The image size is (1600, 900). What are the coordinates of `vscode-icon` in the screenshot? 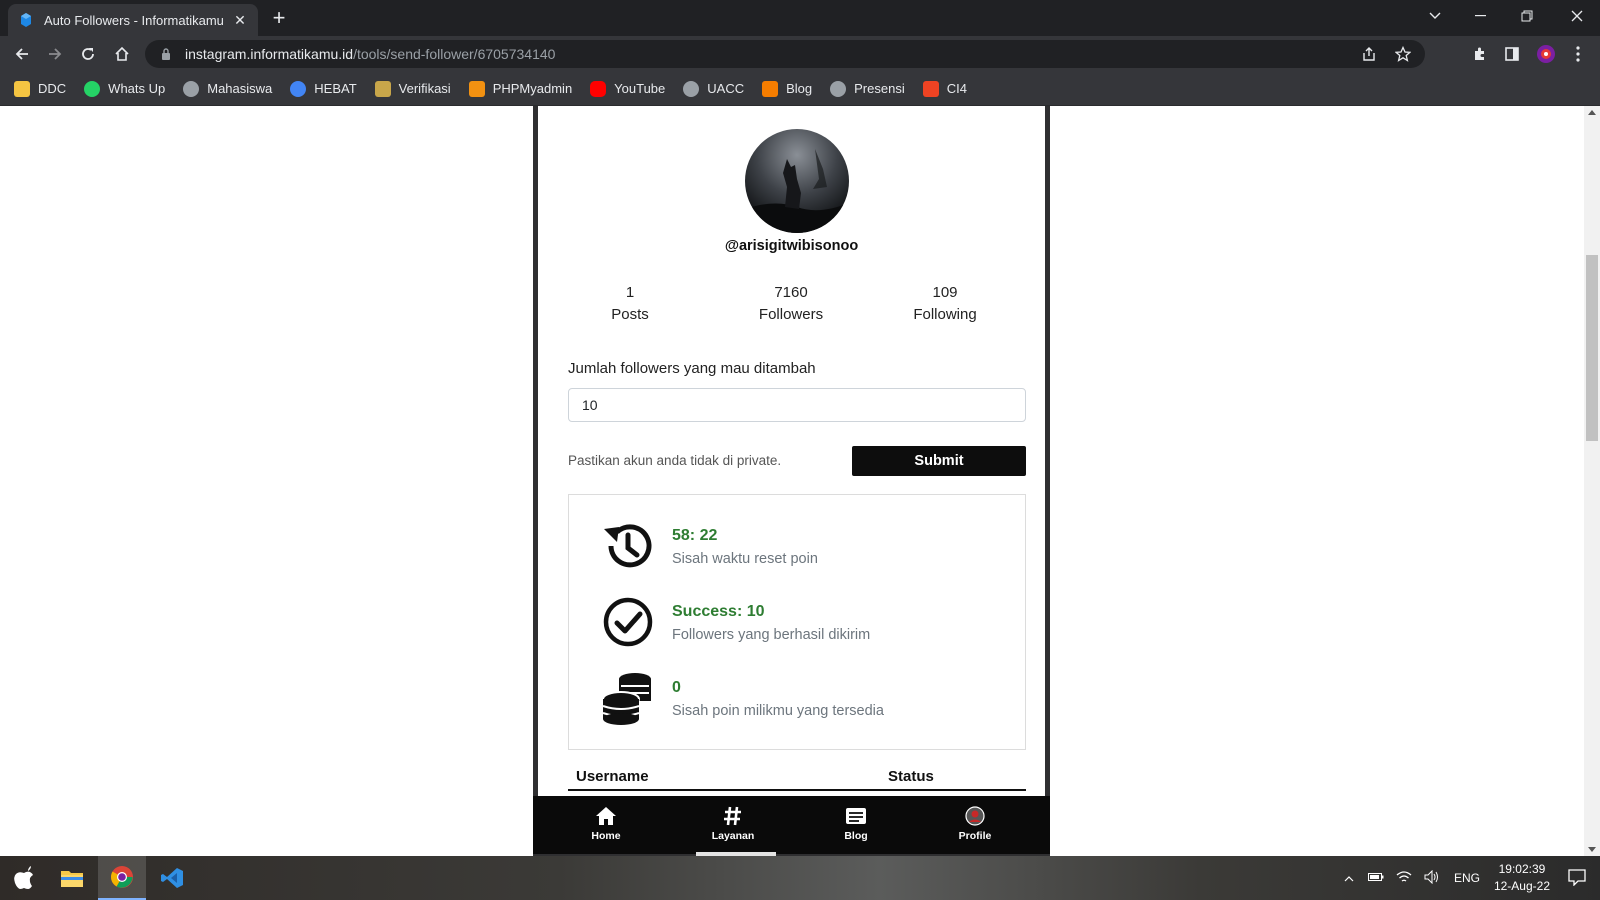 It's located at (172, 878).